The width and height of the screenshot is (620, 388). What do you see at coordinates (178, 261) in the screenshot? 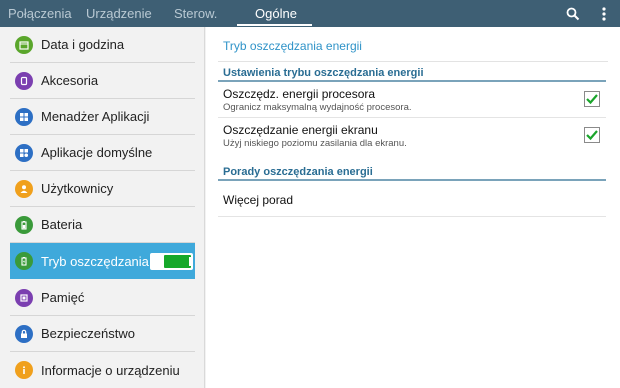
I see `toggle-on-track` at bounding box center [178, 261].